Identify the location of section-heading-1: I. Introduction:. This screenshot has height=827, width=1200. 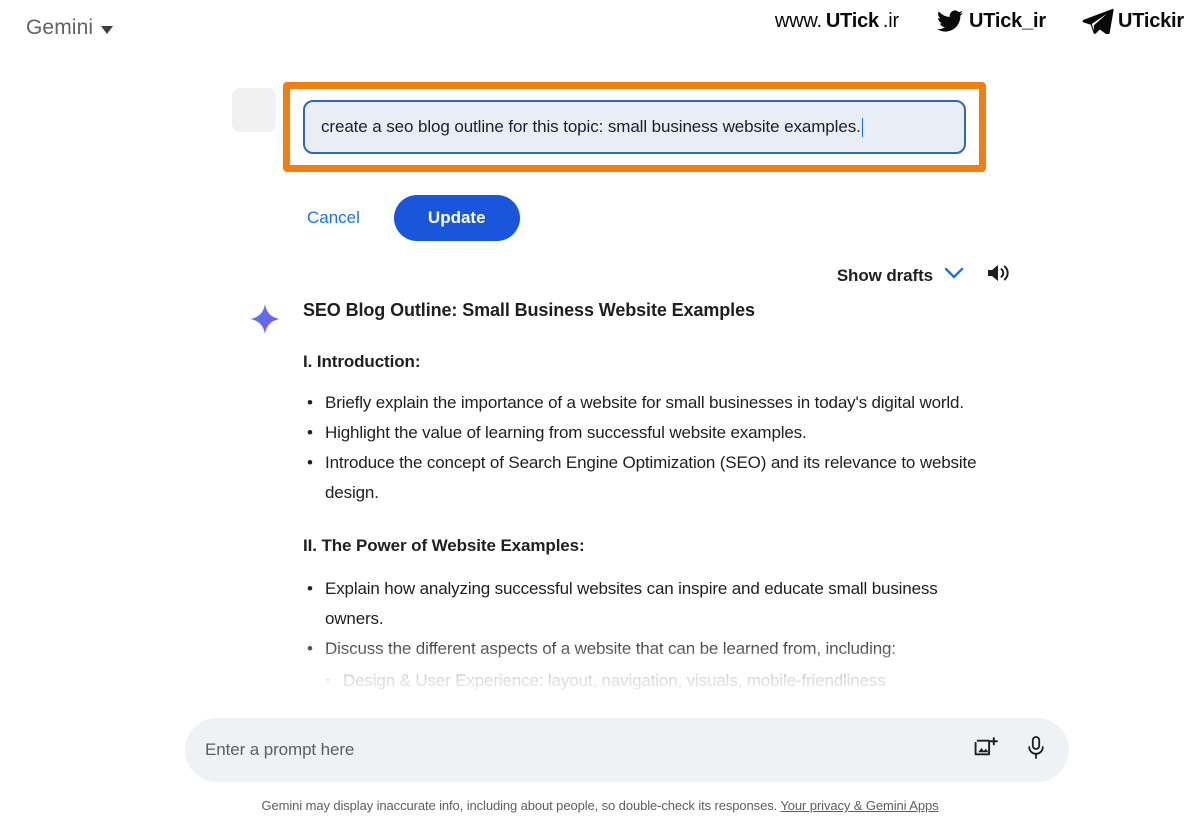
(362, 361).